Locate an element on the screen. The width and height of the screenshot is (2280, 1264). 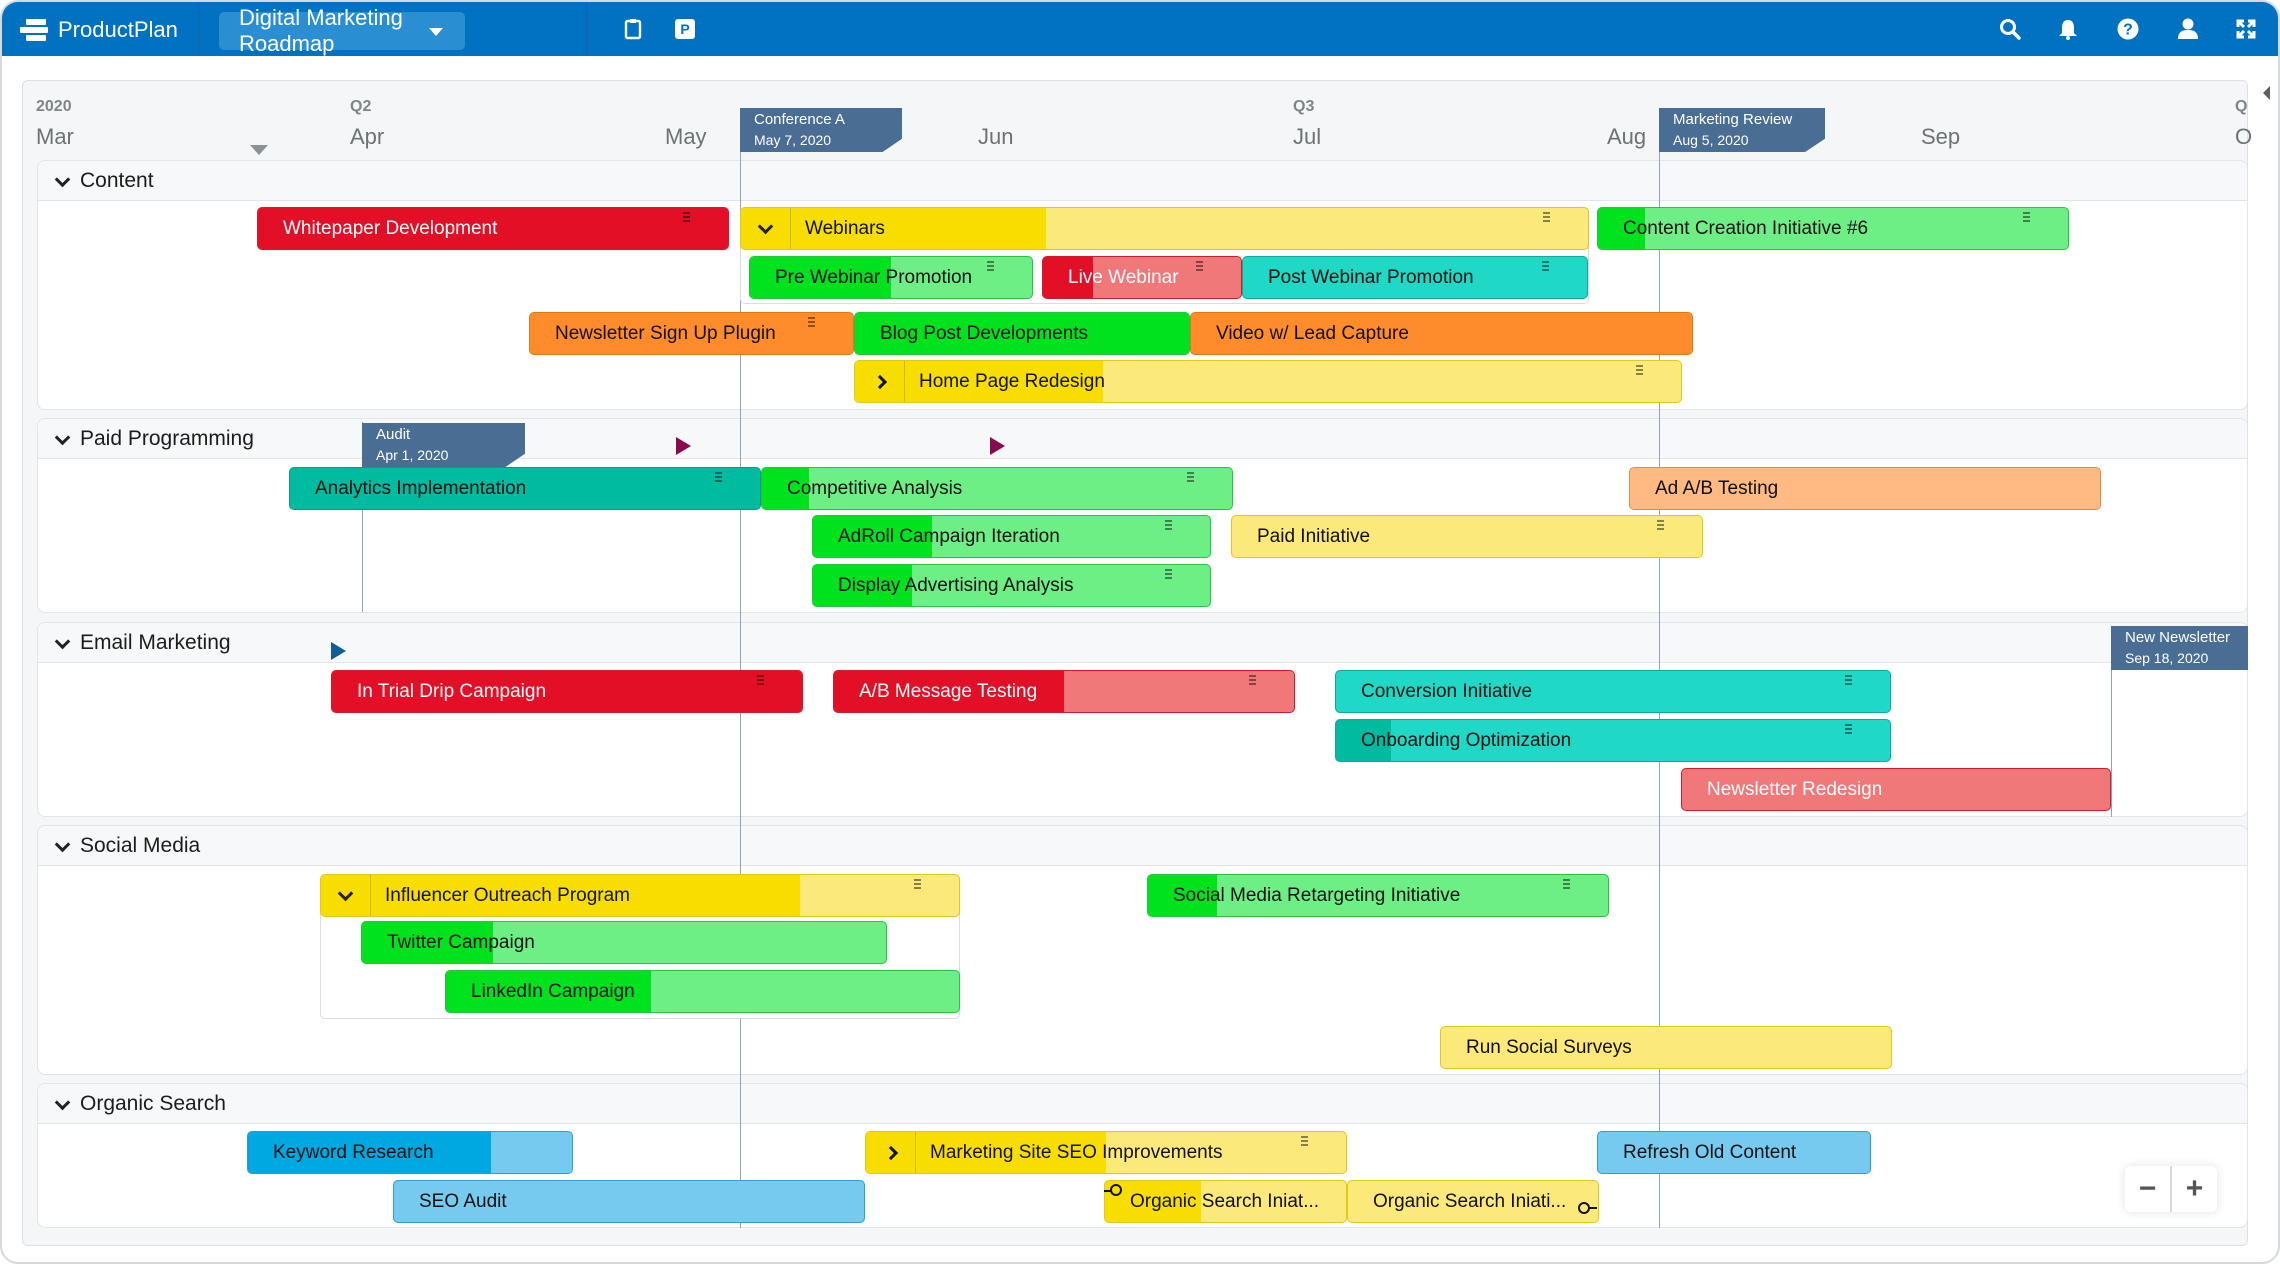
bar: Analytics Implementation is located at coordinates (525, 488).